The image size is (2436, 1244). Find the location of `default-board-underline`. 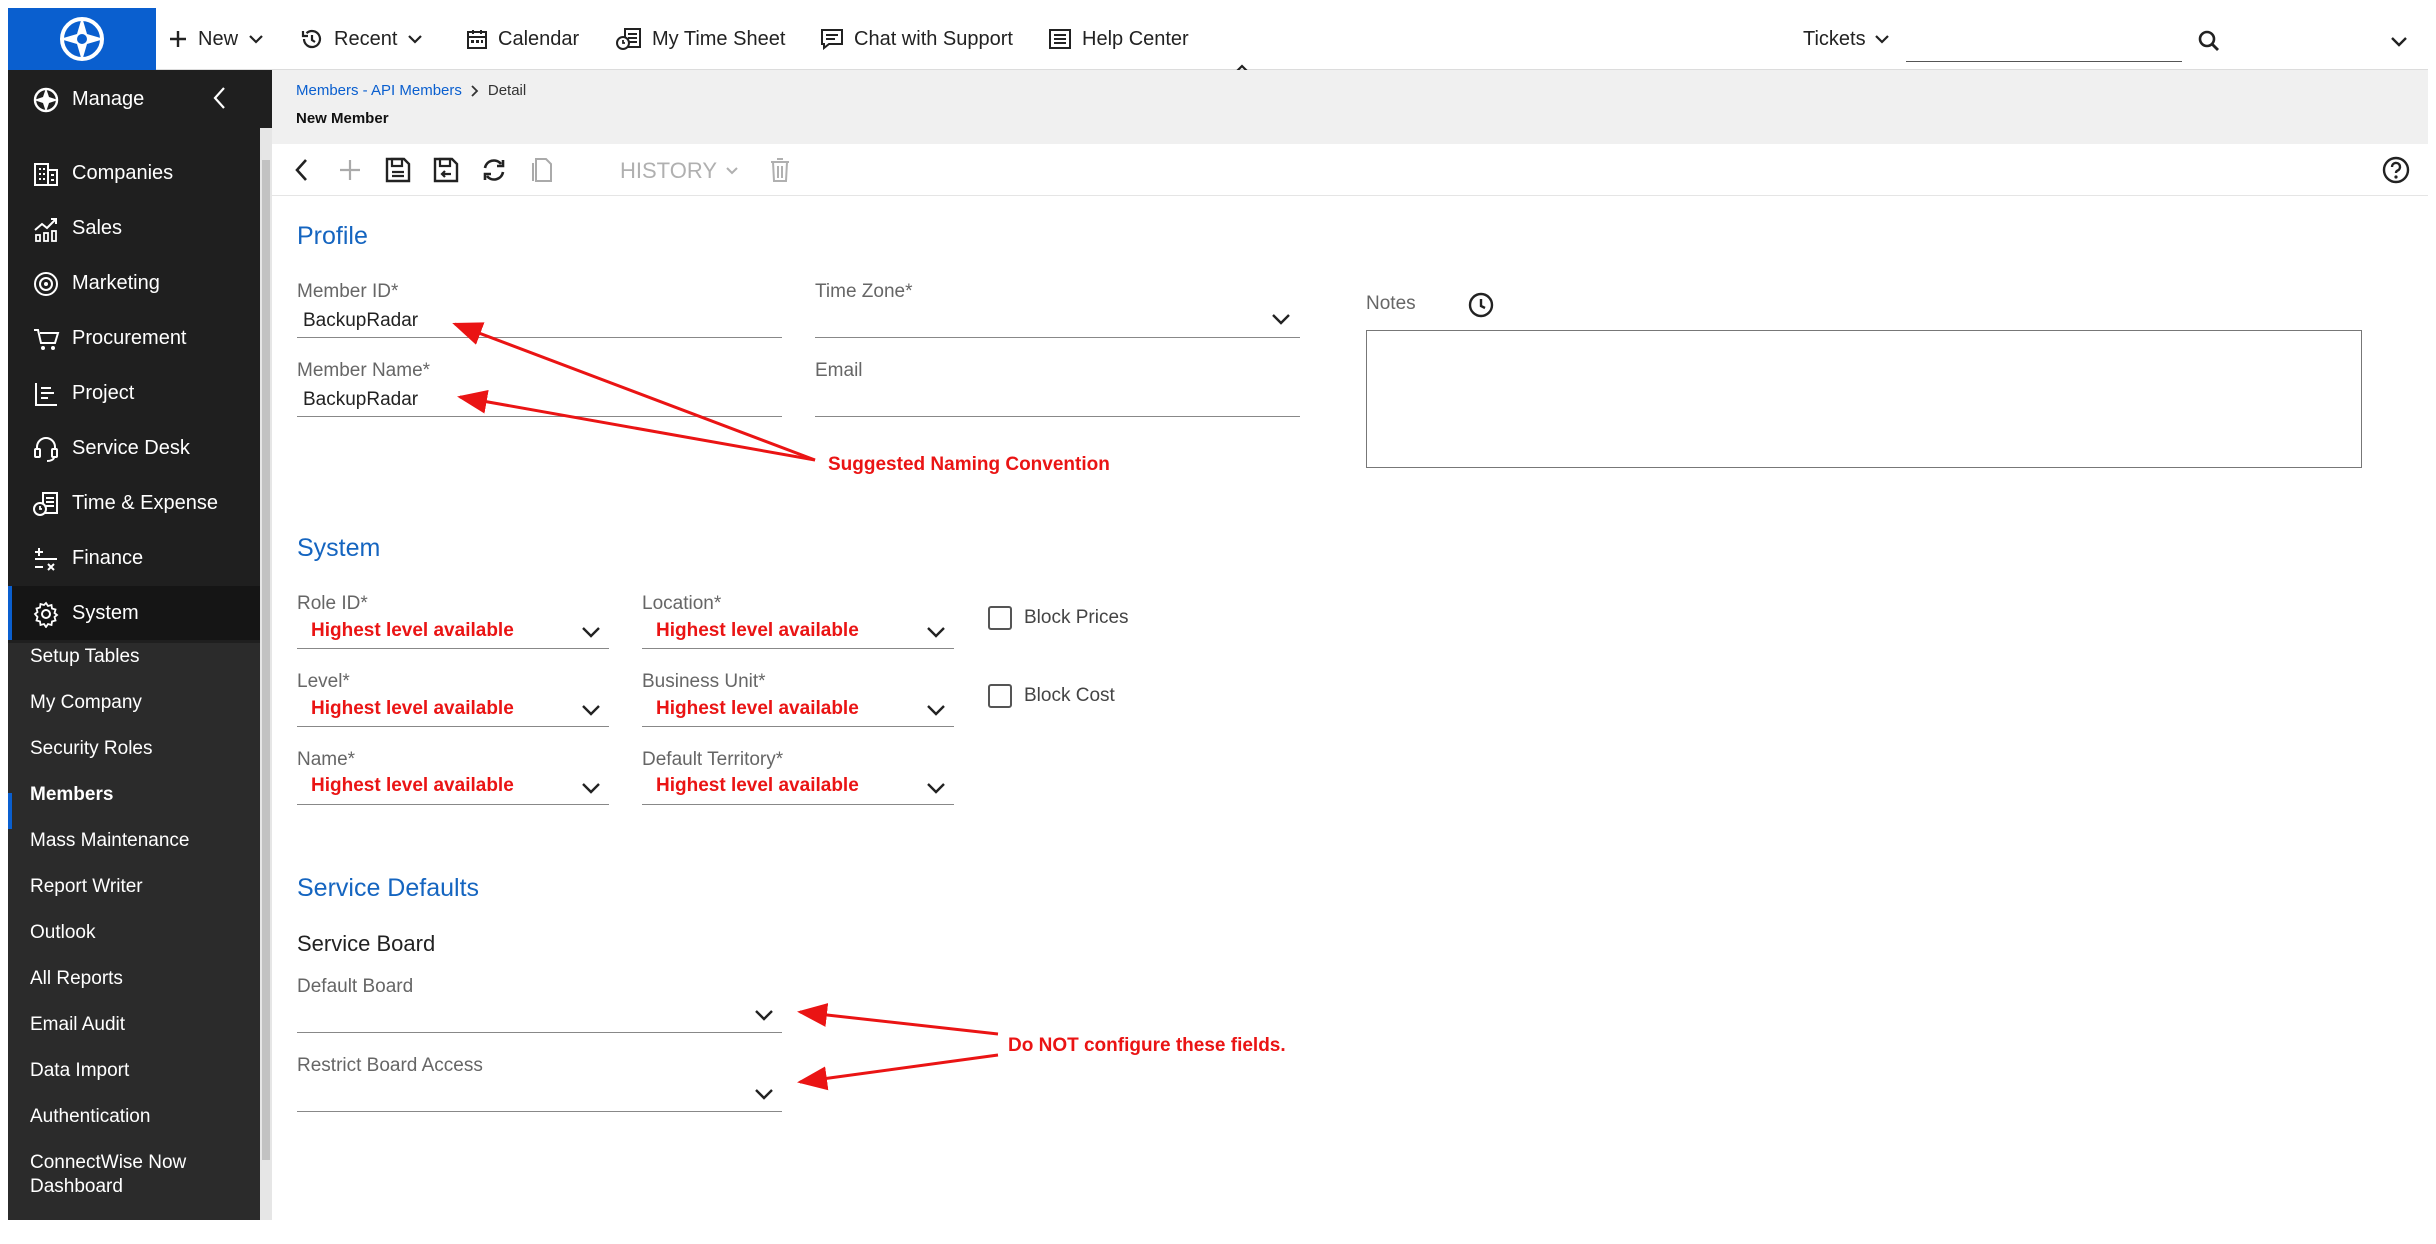

default-board-underline is located at coordinates (539, 1032).